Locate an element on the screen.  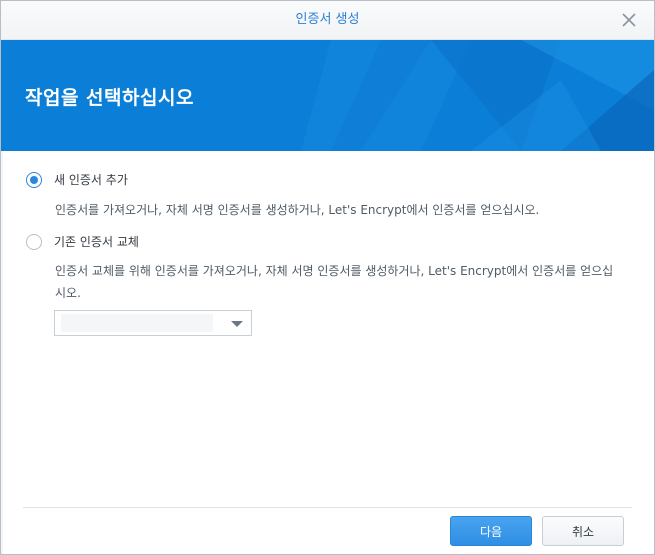
certificate-select is located at coordinates (153, 323).